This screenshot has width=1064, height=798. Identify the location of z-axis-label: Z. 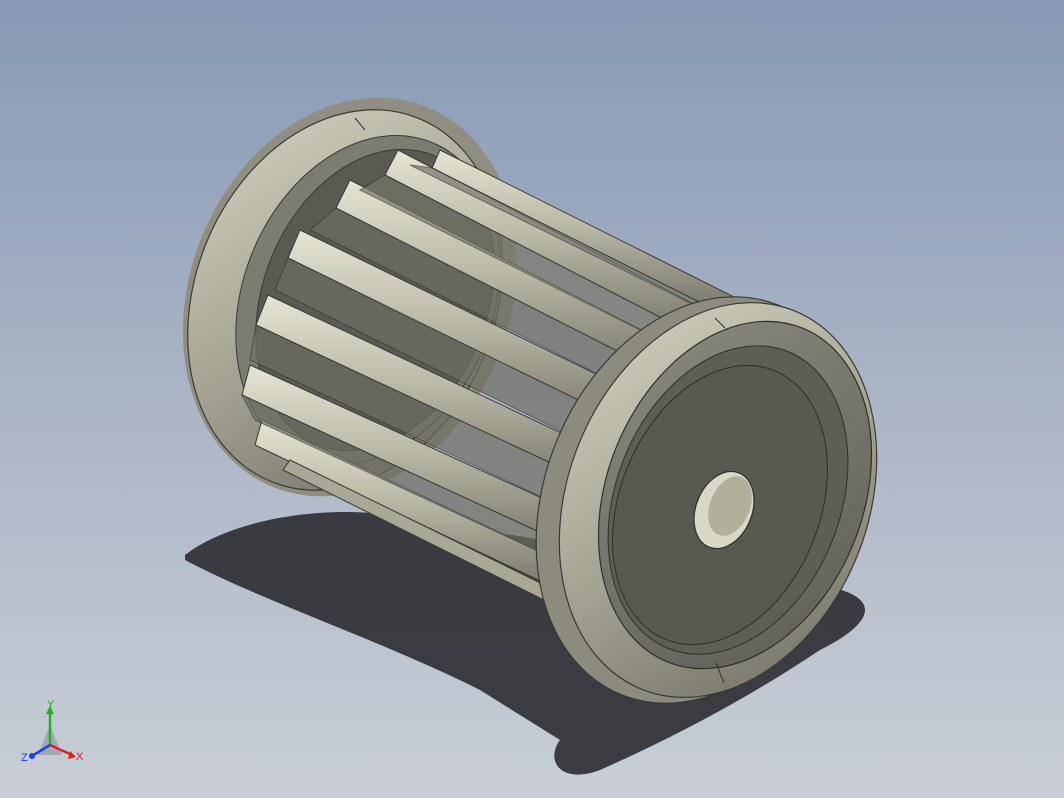
(24, 758).